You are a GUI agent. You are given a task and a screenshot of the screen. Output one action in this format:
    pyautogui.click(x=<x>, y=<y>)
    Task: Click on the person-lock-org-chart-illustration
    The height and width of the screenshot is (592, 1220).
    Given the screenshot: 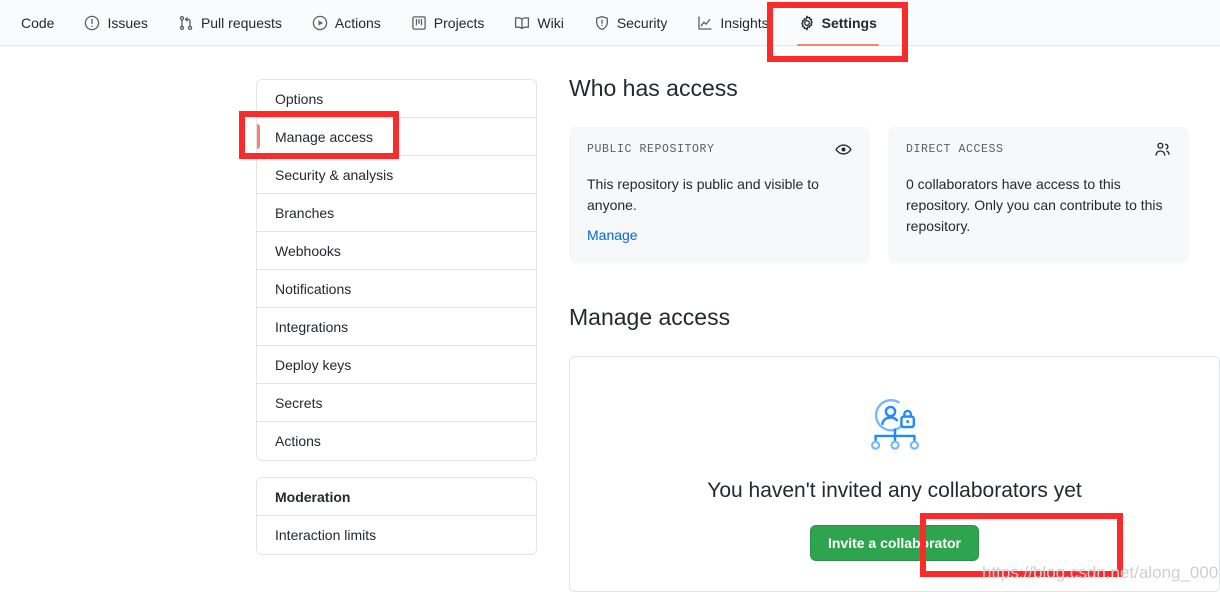 What is the action you would take?
    pyautogui.click(x=894, y=426)
    